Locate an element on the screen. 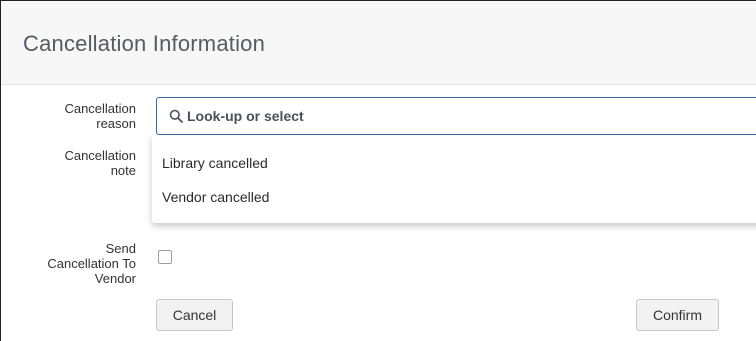 This screenshot has width=756, height=341. send-cancellation-label-line2: Cancellation To is located at coordinates (91, 263).